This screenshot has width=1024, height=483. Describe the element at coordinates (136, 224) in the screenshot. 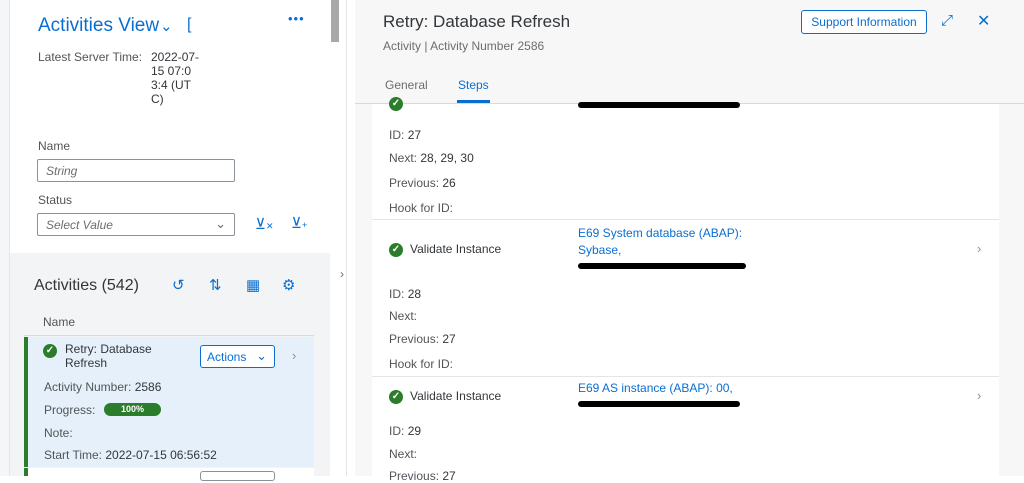

I see `status-filter-select: Select Value ⌄` at that location.